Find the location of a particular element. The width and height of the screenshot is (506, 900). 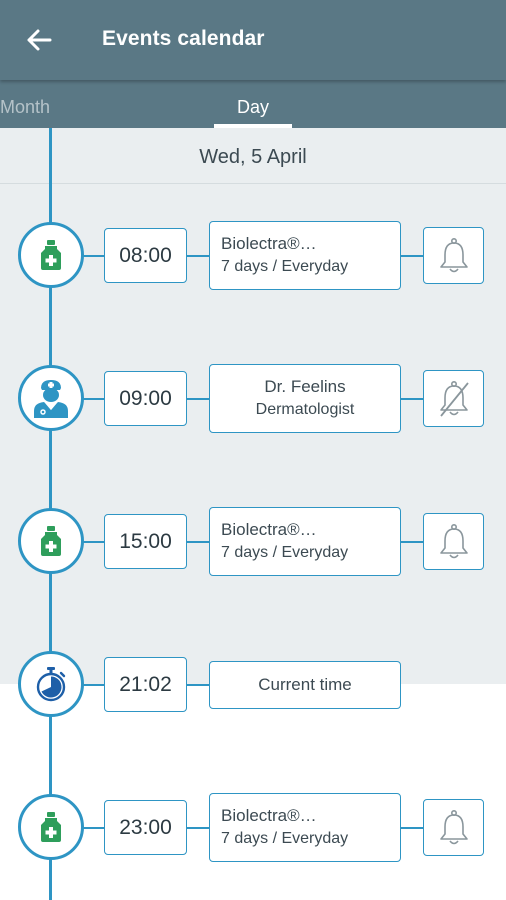

date-bar: Wed, 5 April is located at coordinates (253, 156).